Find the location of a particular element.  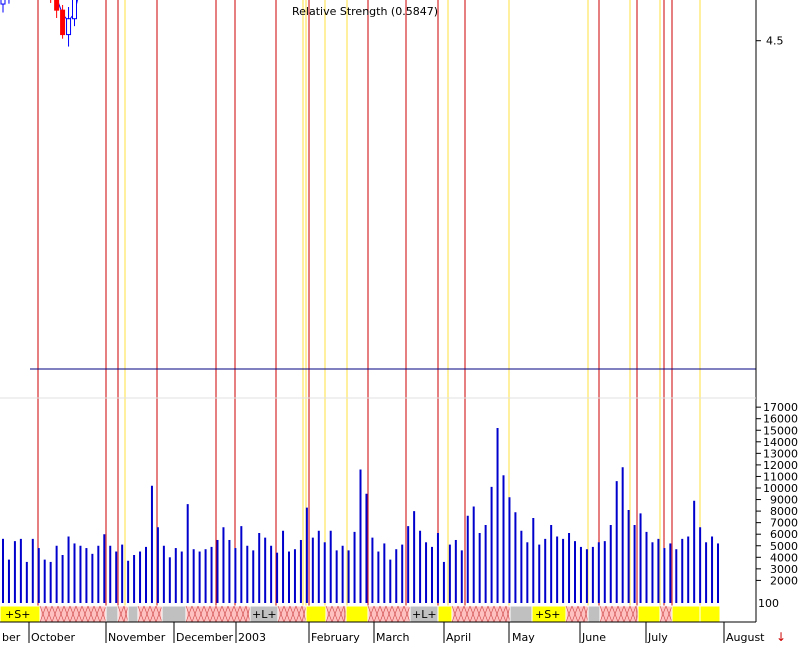

signal-strip: +S+ +L+ +L+ +S+ is located at coordinates (360, 614).